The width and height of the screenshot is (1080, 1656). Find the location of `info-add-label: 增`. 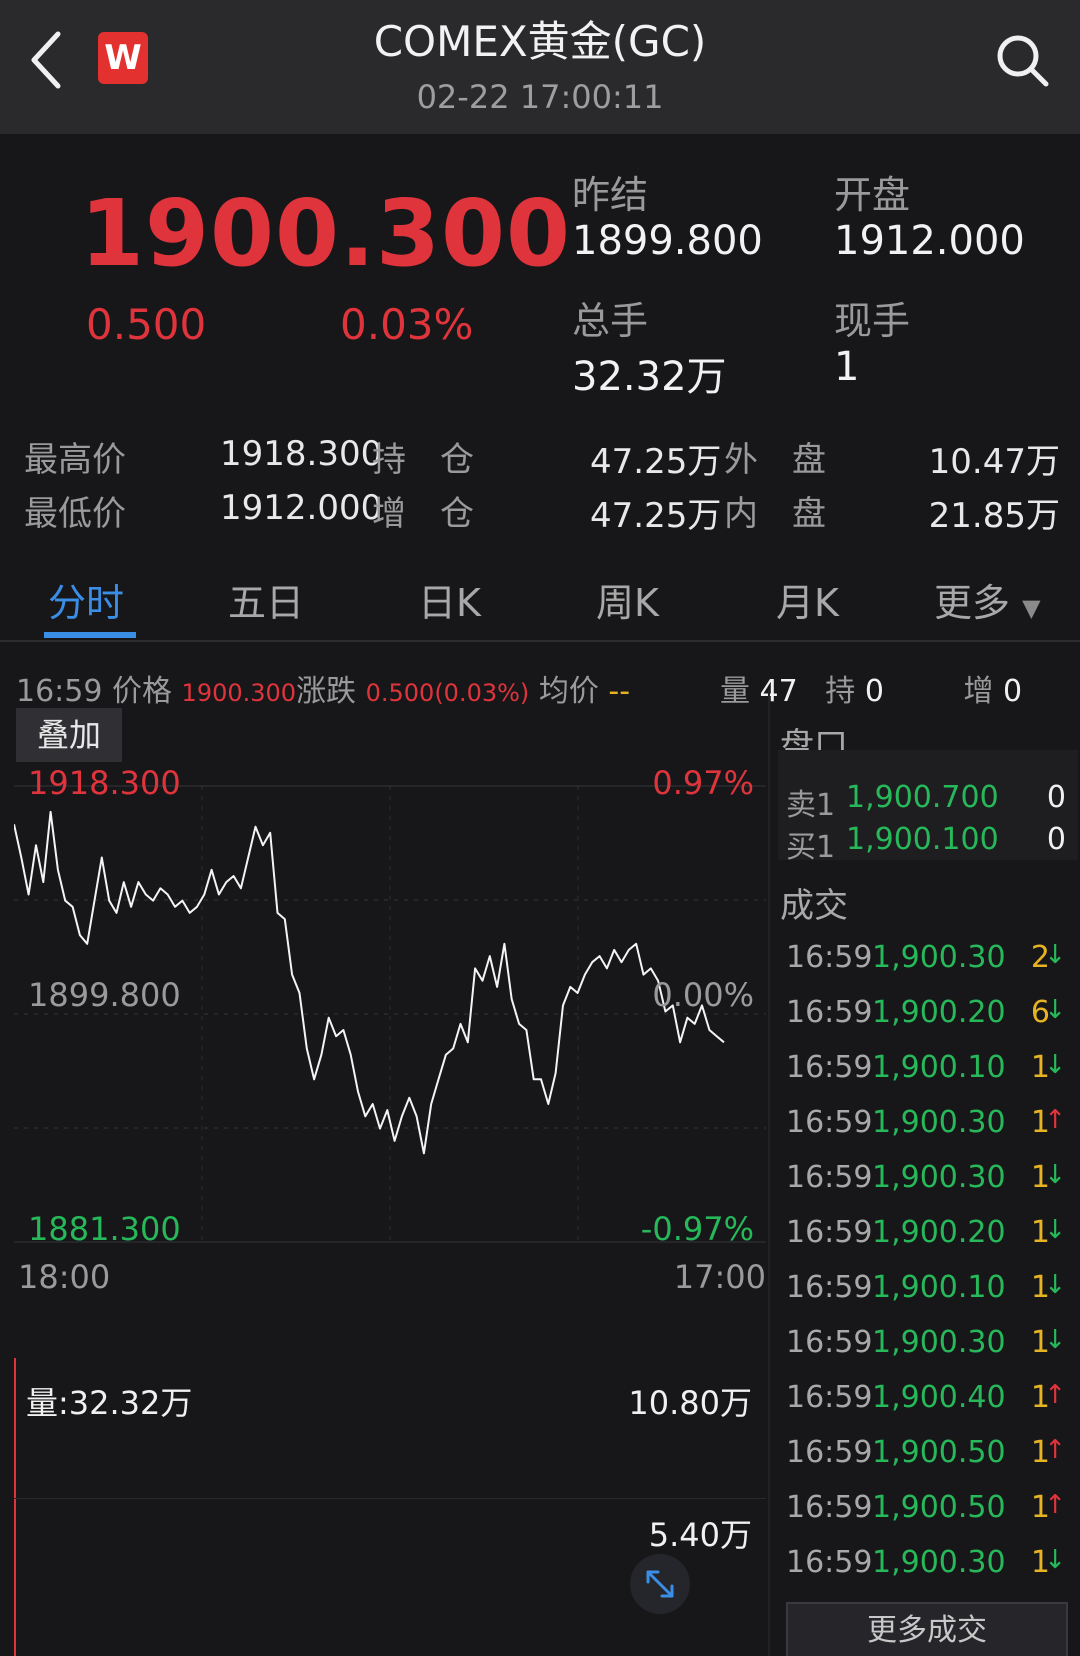

info-add-label: 增 is located at coordinates (978, 691).